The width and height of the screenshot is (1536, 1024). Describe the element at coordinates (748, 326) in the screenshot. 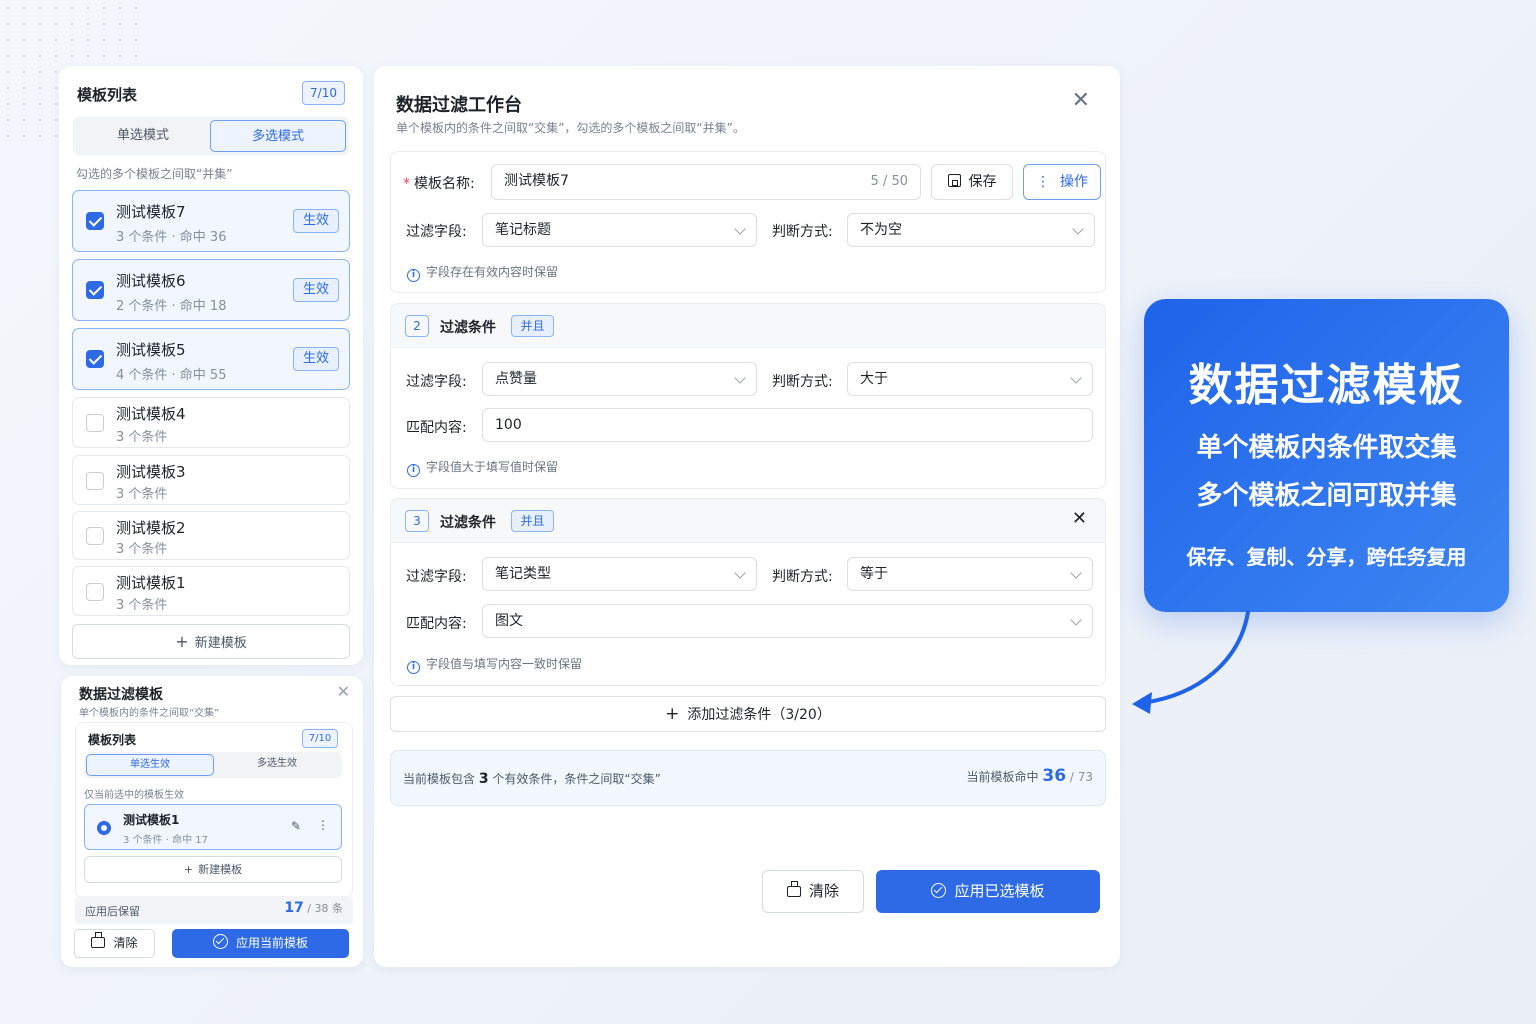

I see `condition-header: 2 过滤条件 并且` at that location.